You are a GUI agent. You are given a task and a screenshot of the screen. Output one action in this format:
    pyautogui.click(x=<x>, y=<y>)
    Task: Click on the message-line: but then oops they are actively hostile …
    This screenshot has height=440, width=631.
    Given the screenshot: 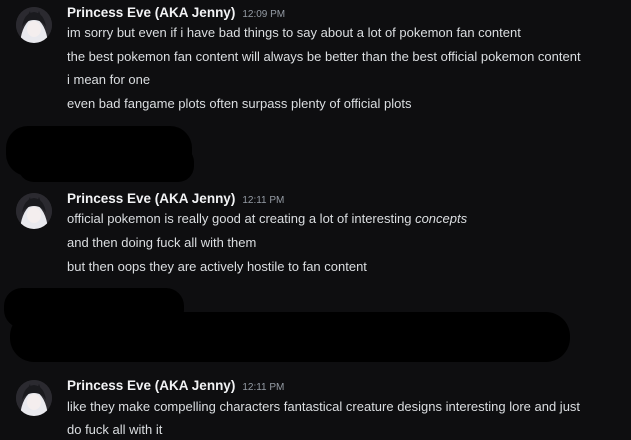 What is the action you would take?
    pyautogui.click(x=217, y=266)
    